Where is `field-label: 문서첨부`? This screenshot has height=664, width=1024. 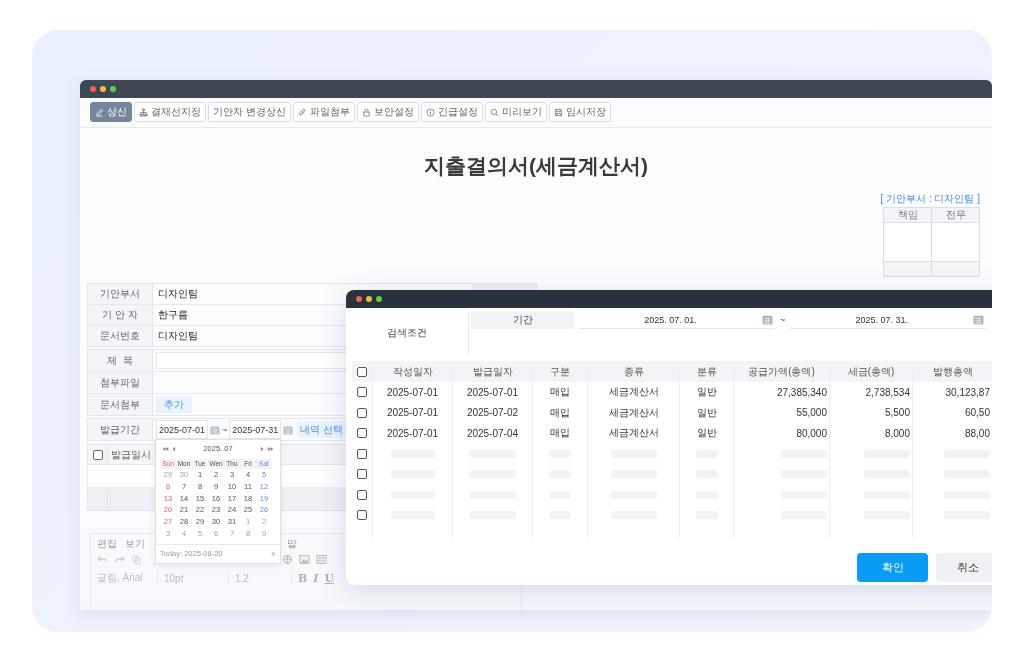 field-label: 문서첨부 is located at coordinates (120, 404).